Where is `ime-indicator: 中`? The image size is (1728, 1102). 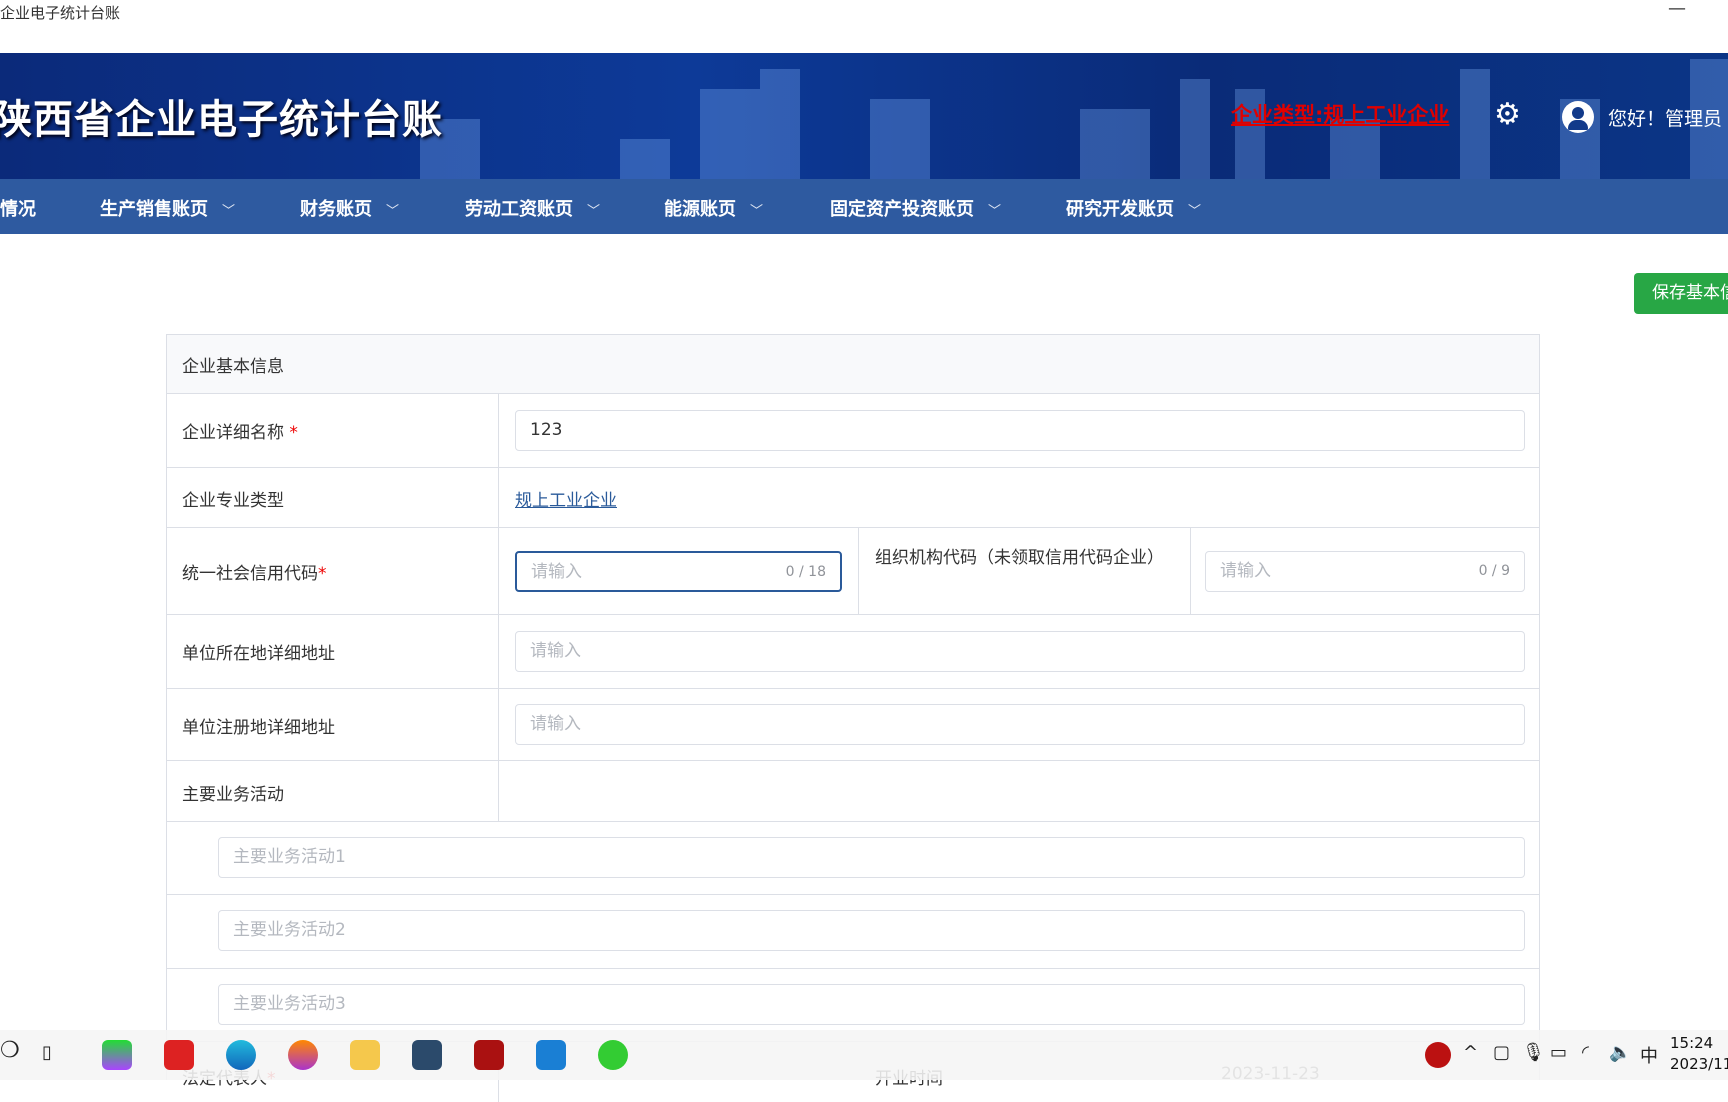 ime-indicator: 中 is located at coordinates (1649, 1055).